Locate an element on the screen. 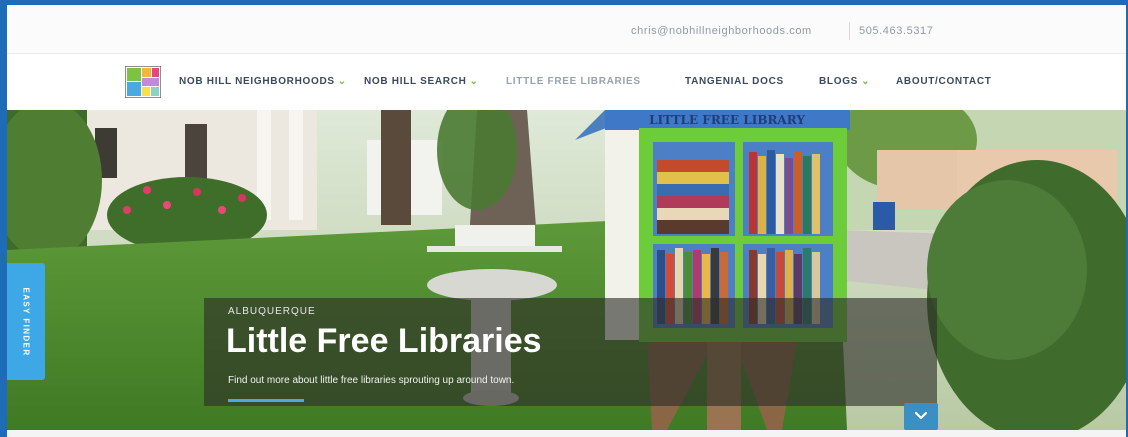 This screenshot has width=1128, height=437. nav-item-label: NOB HILL NEIGHBORHOODS is located at coordinates (257, 81).